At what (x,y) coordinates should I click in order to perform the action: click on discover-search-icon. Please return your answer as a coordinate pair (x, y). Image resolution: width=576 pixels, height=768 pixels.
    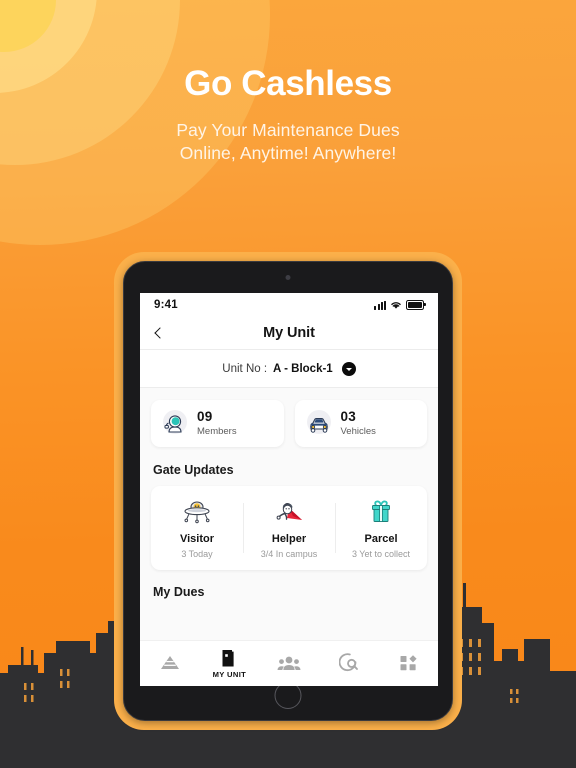
    Looking at the image, I should click on (348, 662).